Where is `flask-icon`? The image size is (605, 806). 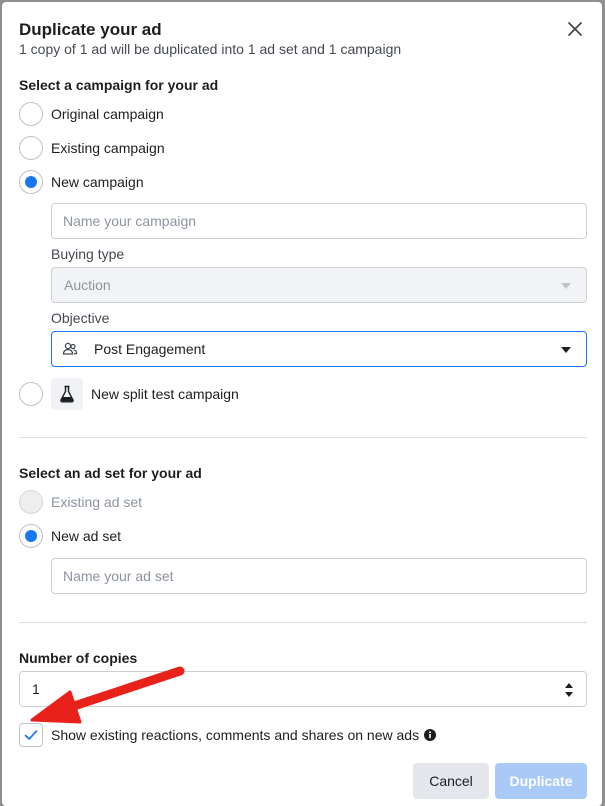
flask-icon is located at coordinates (67, 394).